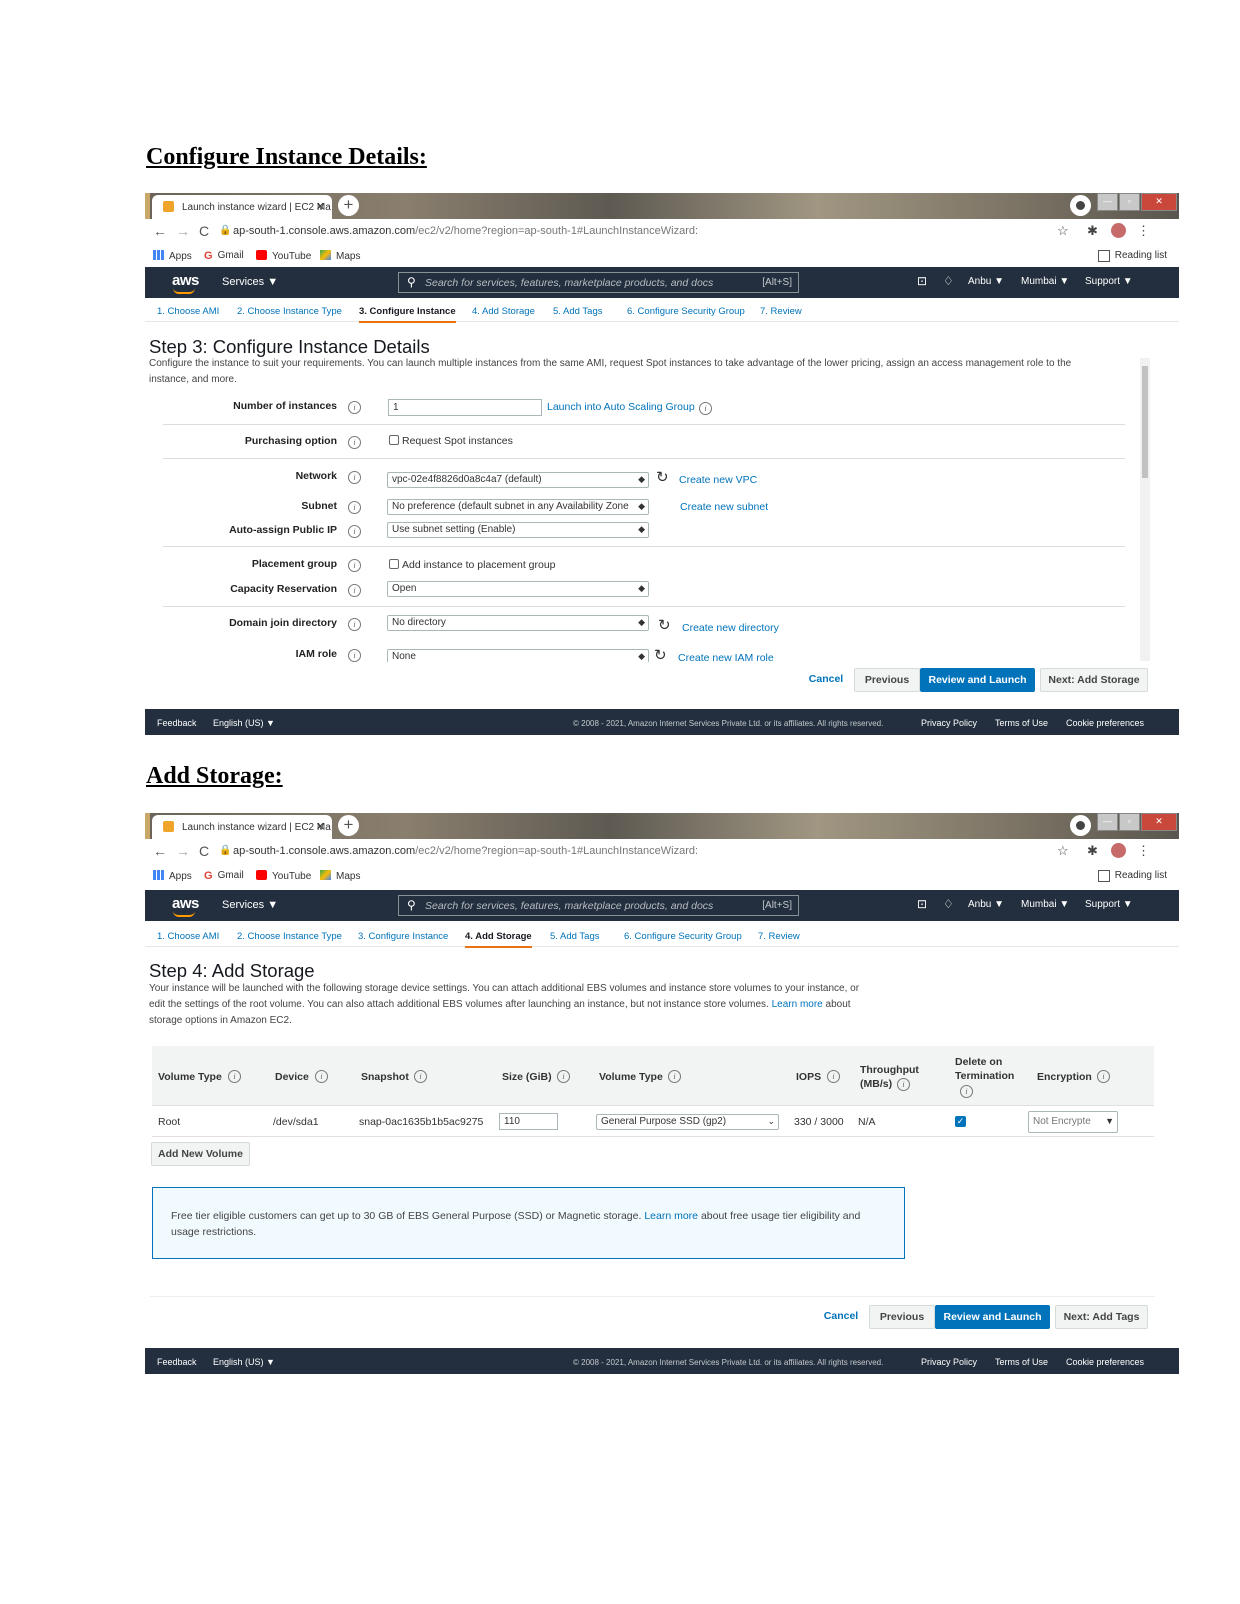  Describe the element at coordinates (986, 281) in the screenshot. I see `user-menu: Anbu ▼` at that location.